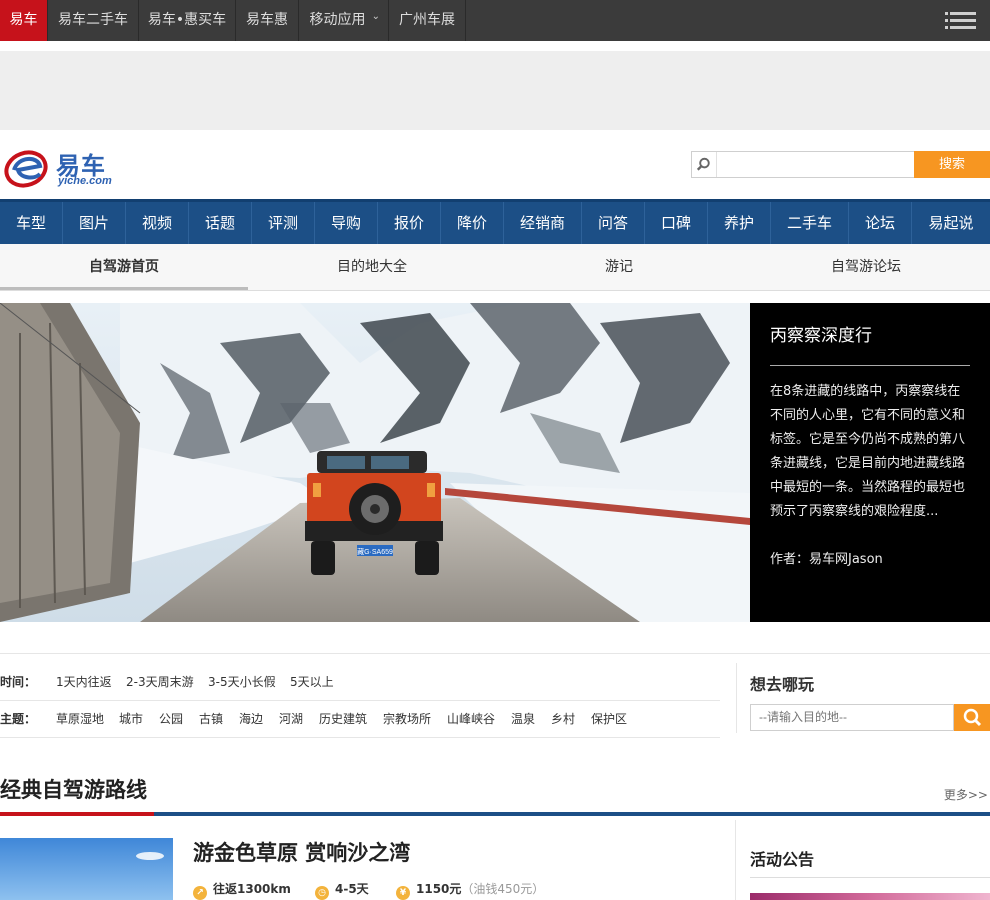 The height and width of the screenshot is (900, 990). Describe the element at coordinates (427, 20) in the screenshot. I see `topbar-item-guangzhou-auto-show: 广州车展` at that location.